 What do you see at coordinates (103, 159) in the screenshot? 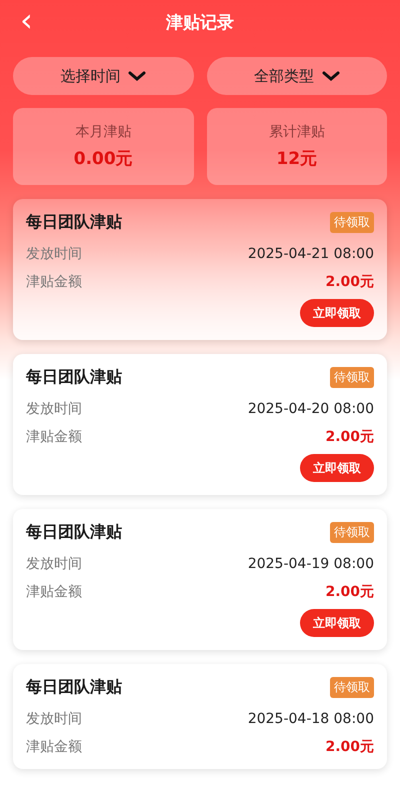
I see `stat-value: 0.00元` at bounding box center [103, 159].